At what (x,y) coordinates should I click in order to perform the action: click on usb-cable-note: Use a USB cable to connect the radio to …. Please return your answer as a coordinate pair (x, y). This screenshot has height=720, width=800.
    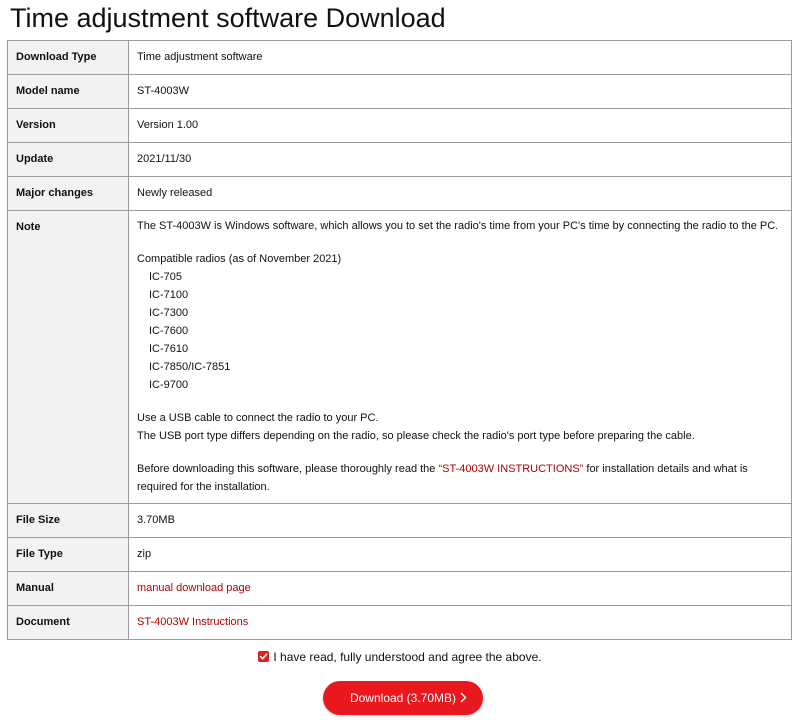
    Looking at the image, I should click on (258, 418).